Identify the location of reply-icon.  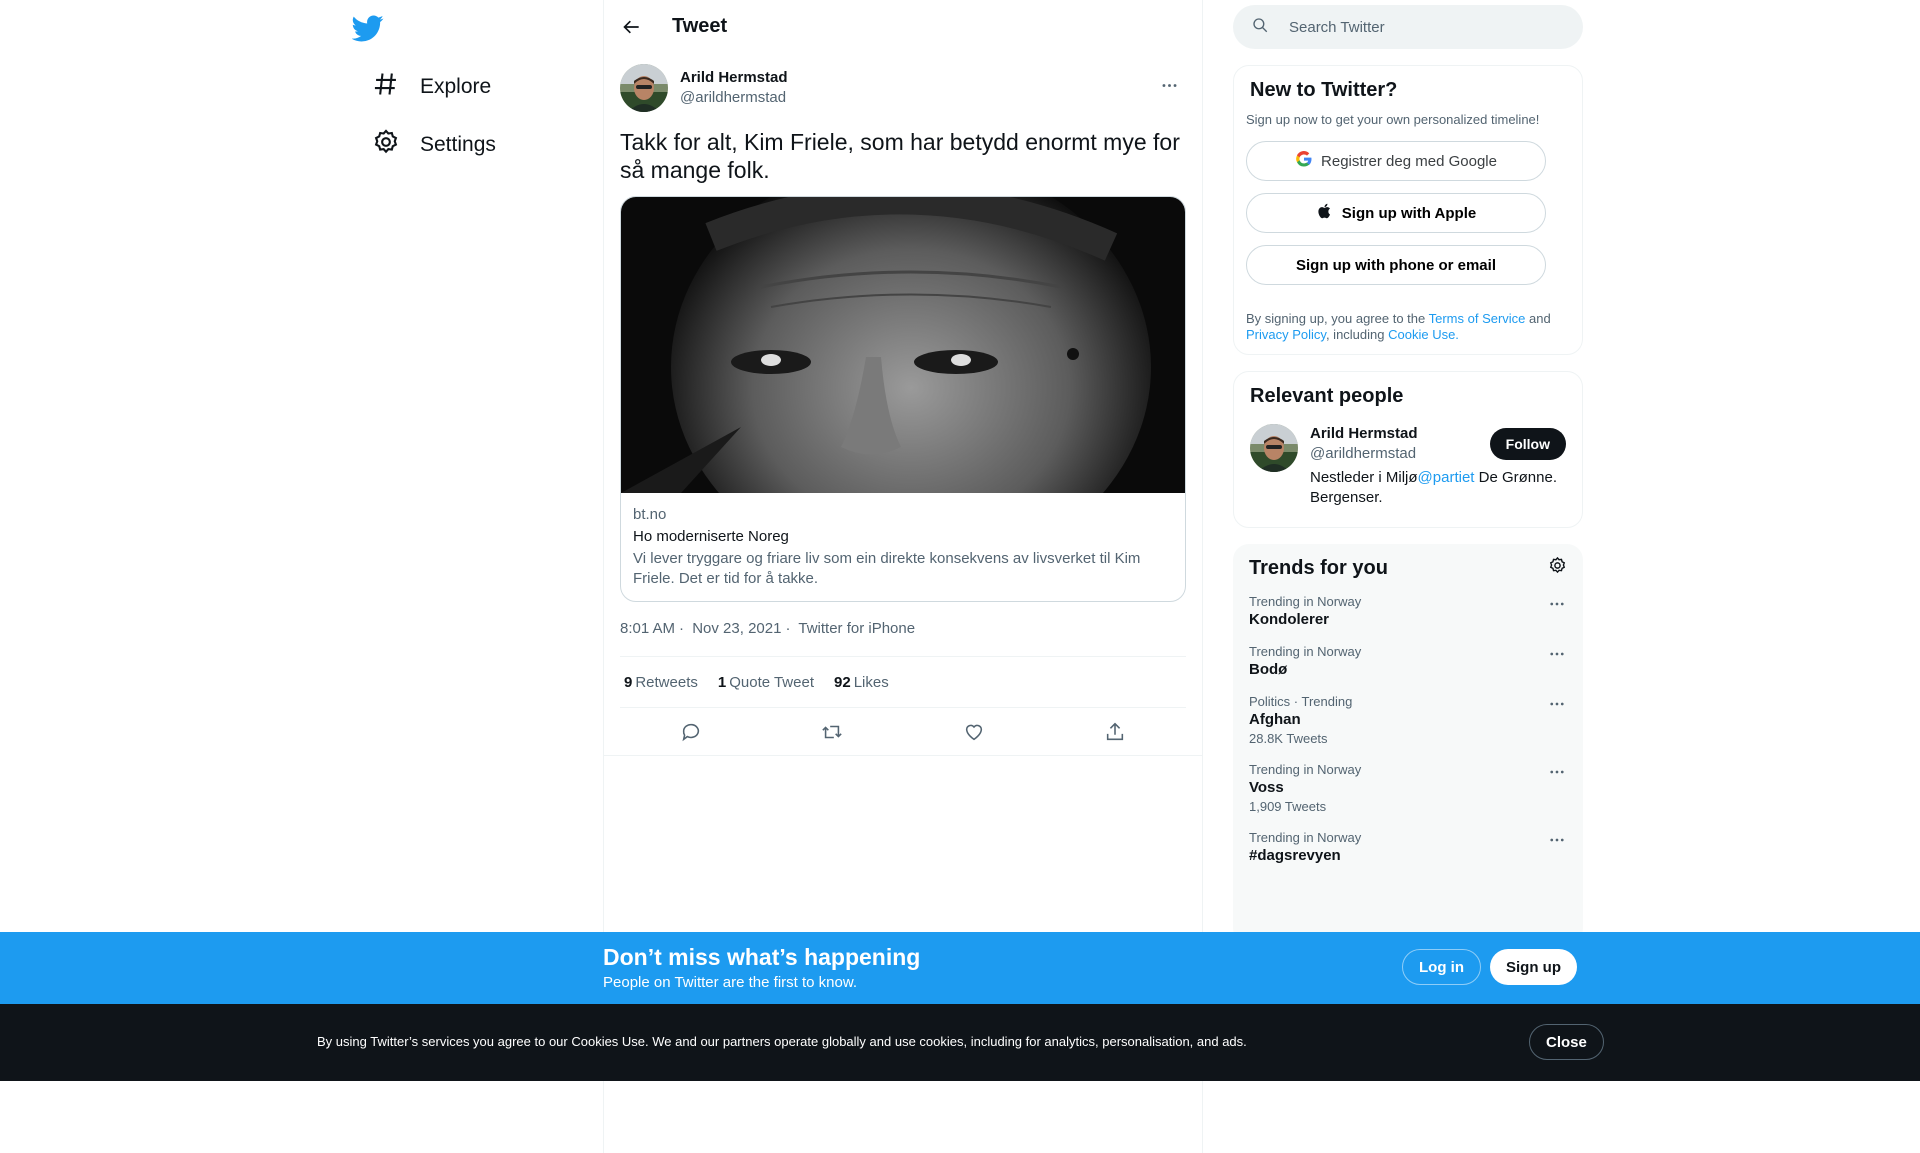
(691, 732).